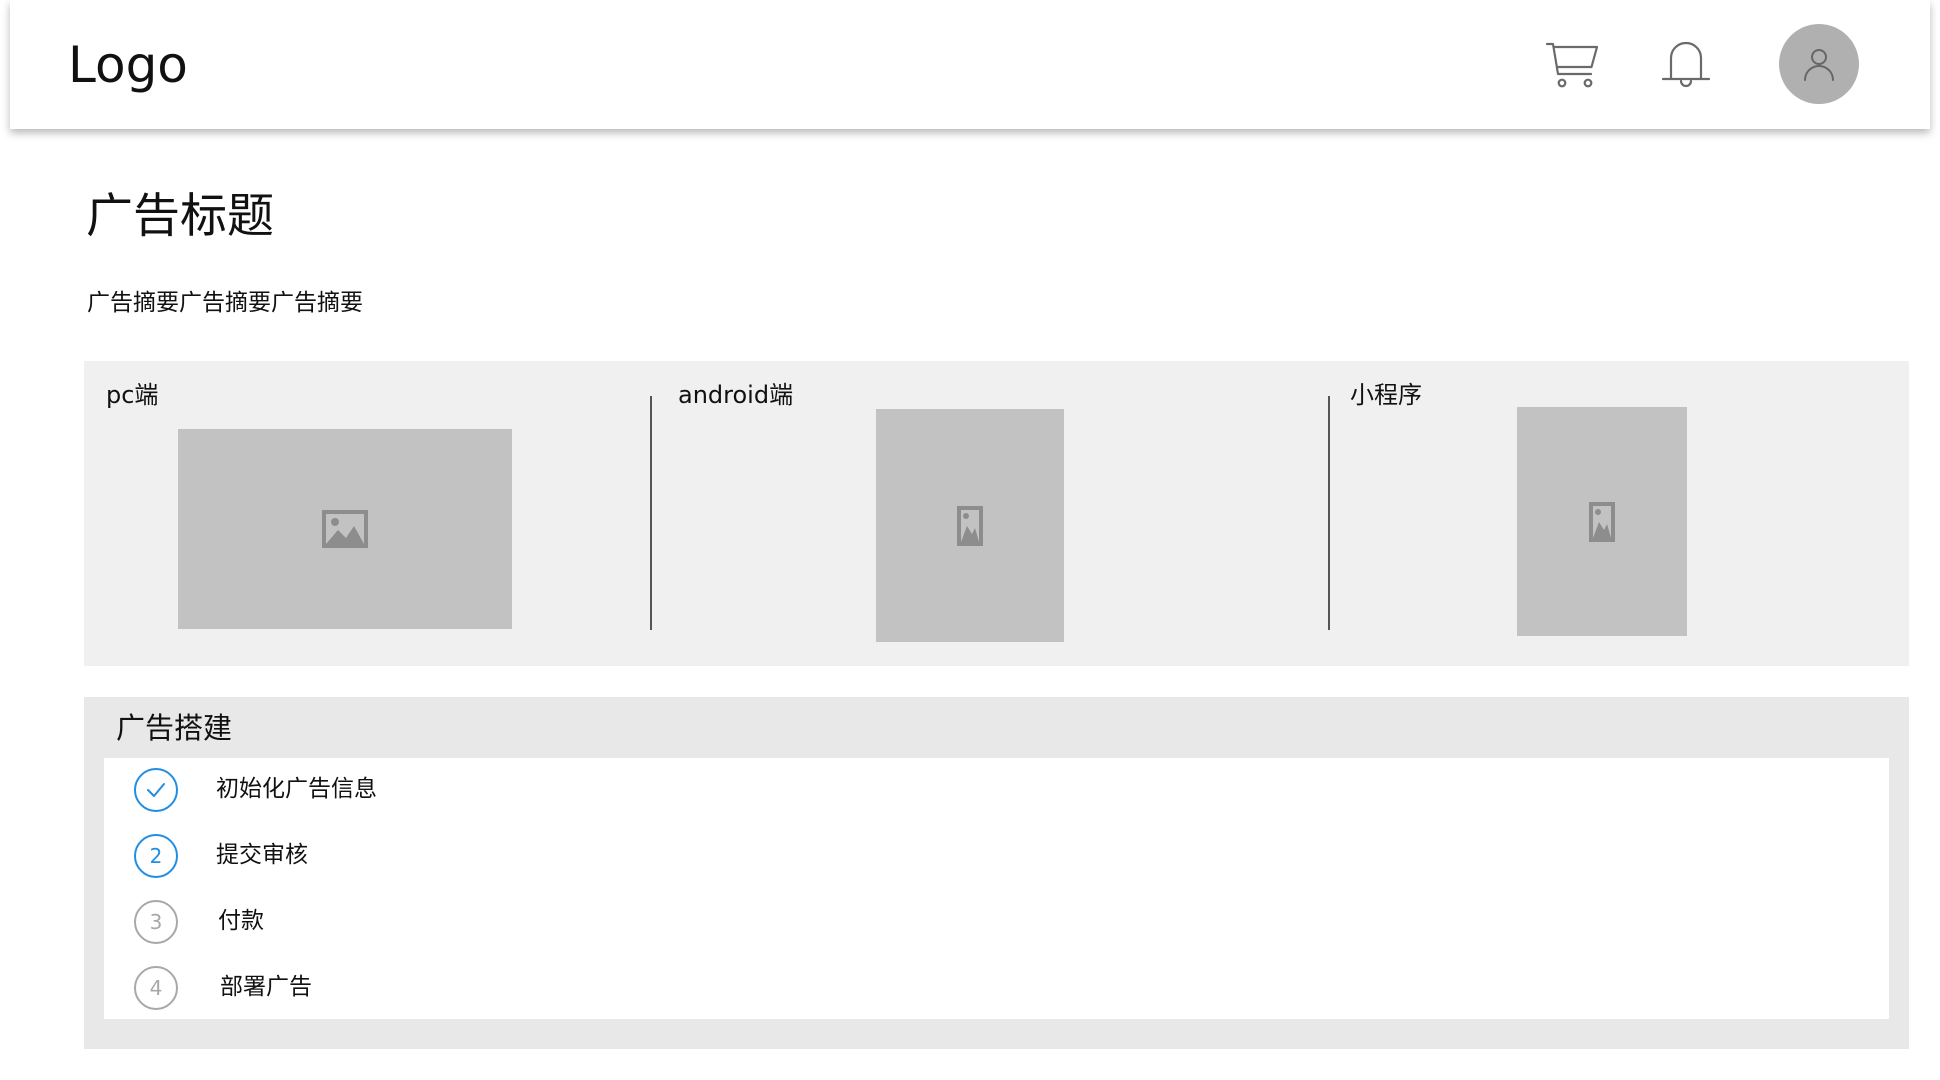 This screenshot has width=1940, height=1080. Describe the element at coordinates (132, 395) in the screenshot. I see `platform-label-pc: pc端` at that location.